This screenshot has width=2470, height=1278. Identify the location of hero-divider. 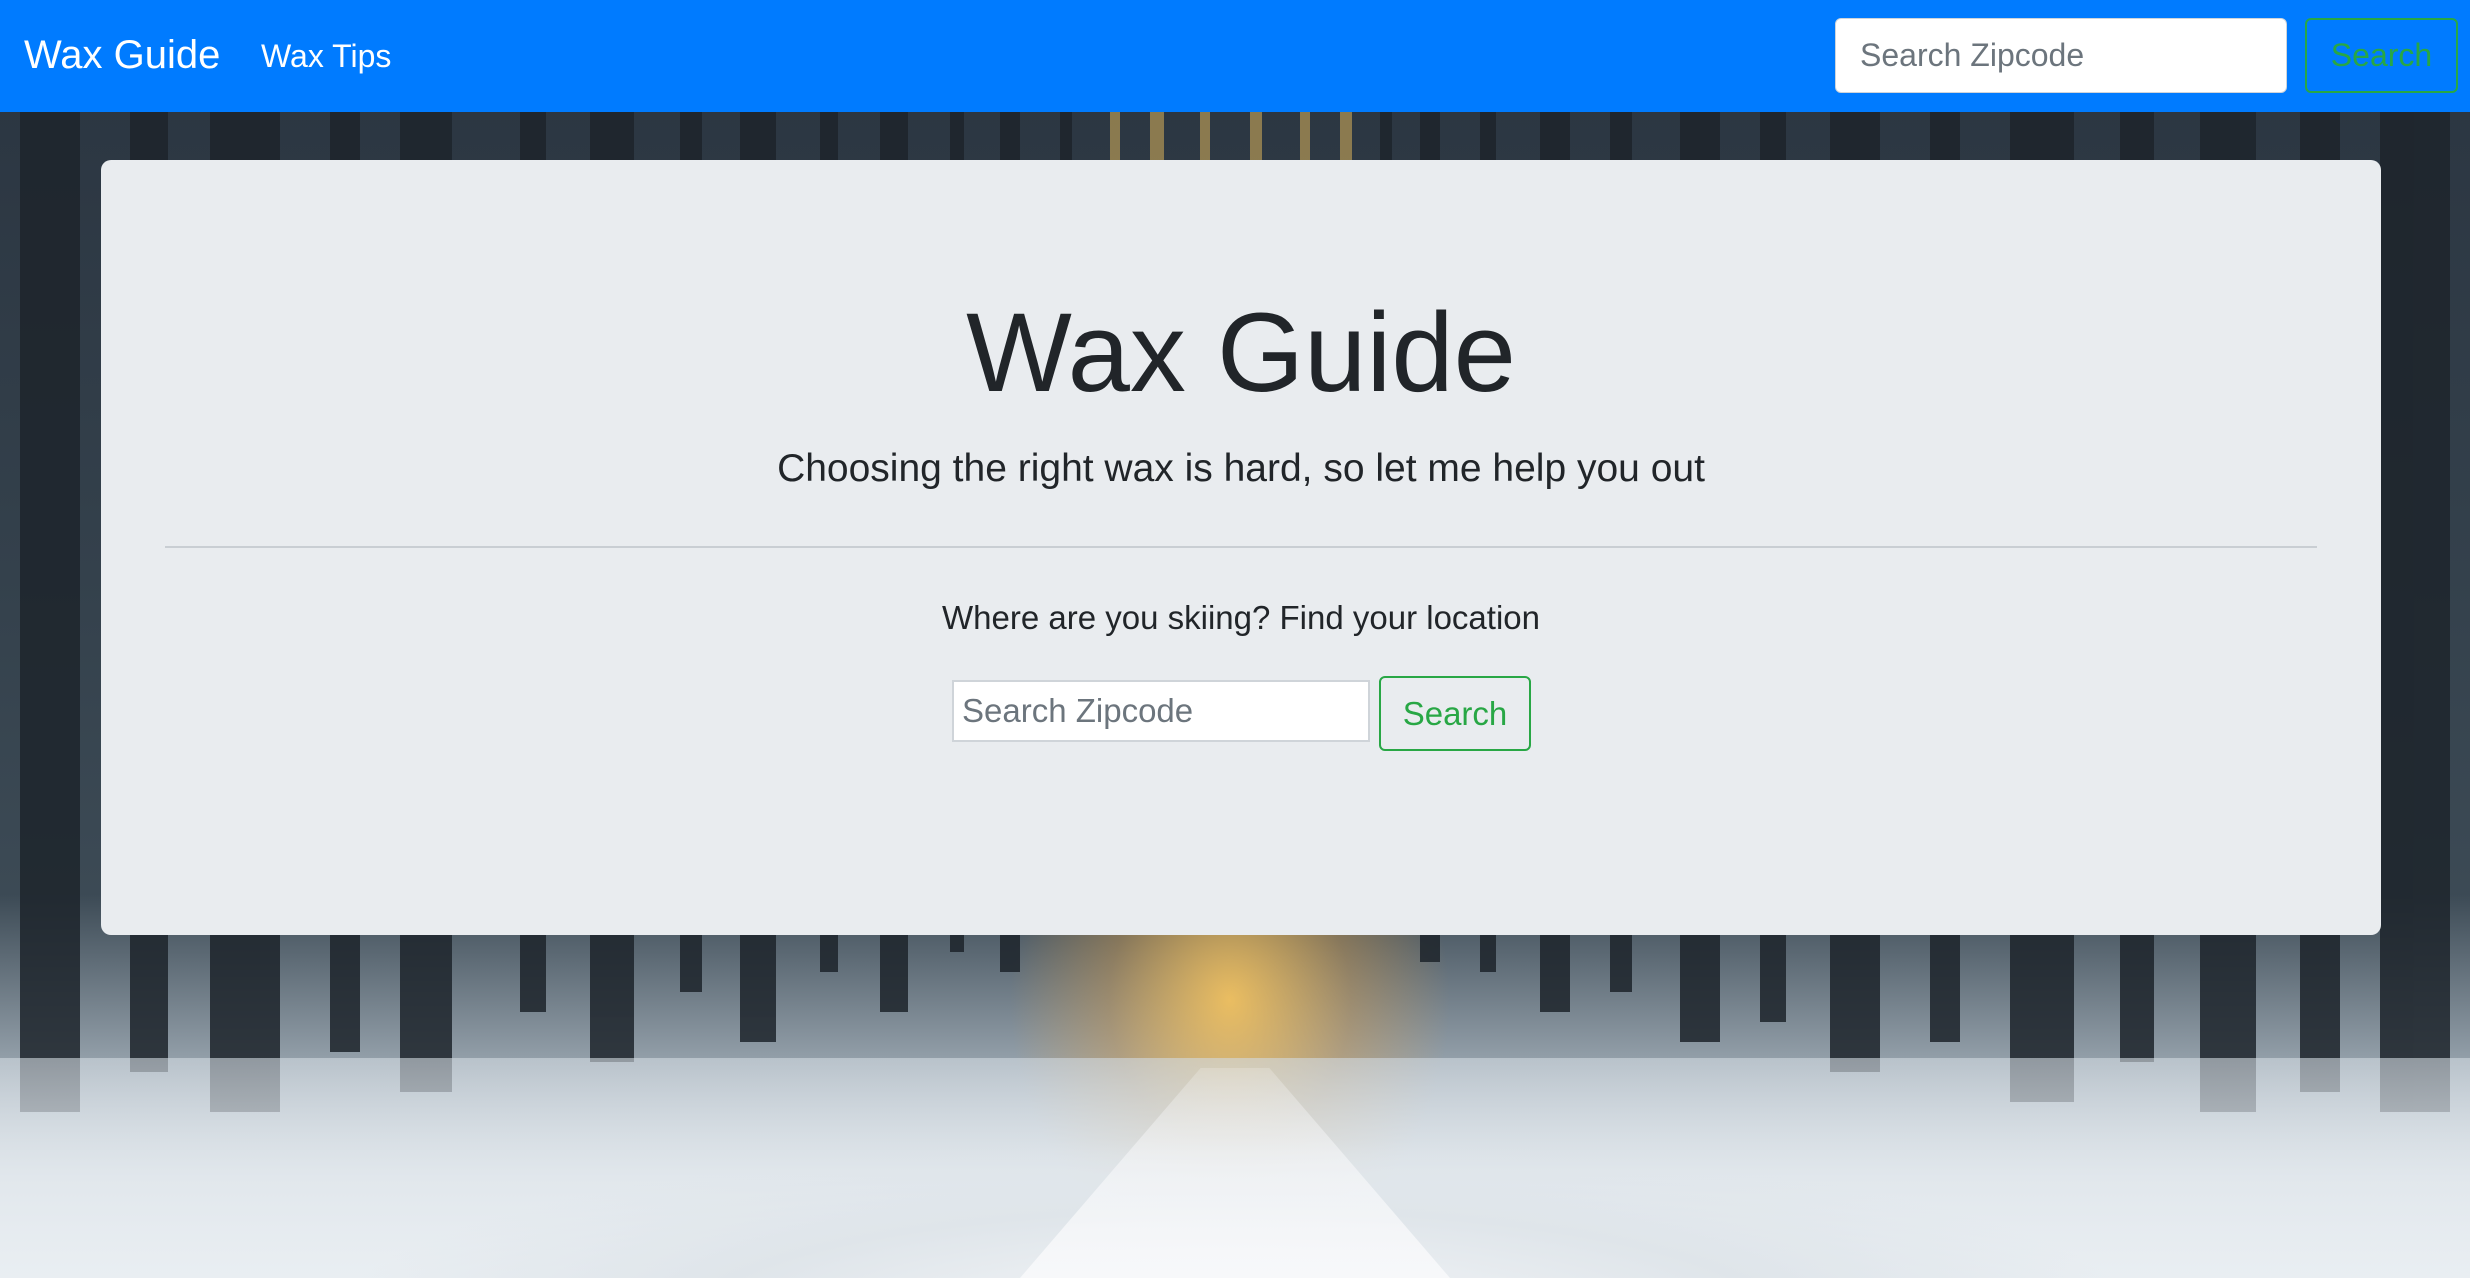
(1241, 547).